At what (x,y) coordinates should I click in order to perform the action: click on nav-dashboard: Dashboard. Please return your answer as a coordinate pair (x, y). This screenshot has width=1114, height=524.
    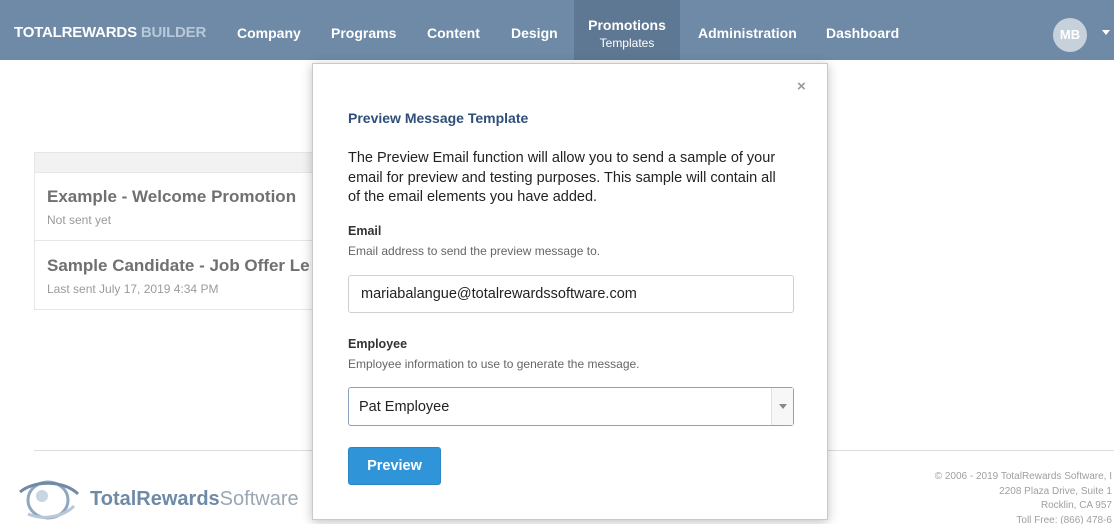
    Looking at the image, I should click on (862, 33).